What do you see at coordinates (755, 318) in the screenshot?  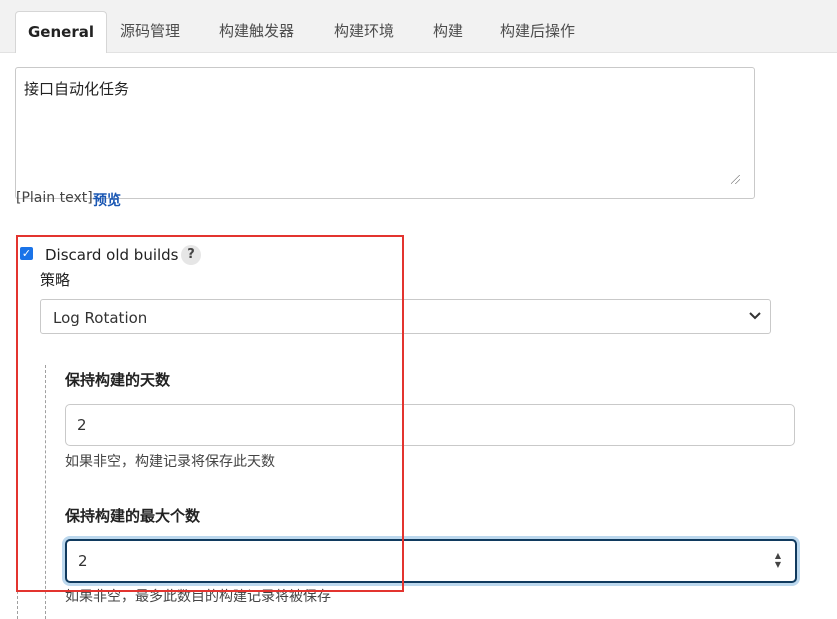 I see `chevron-down-icon` at bounding box center [755, 318].